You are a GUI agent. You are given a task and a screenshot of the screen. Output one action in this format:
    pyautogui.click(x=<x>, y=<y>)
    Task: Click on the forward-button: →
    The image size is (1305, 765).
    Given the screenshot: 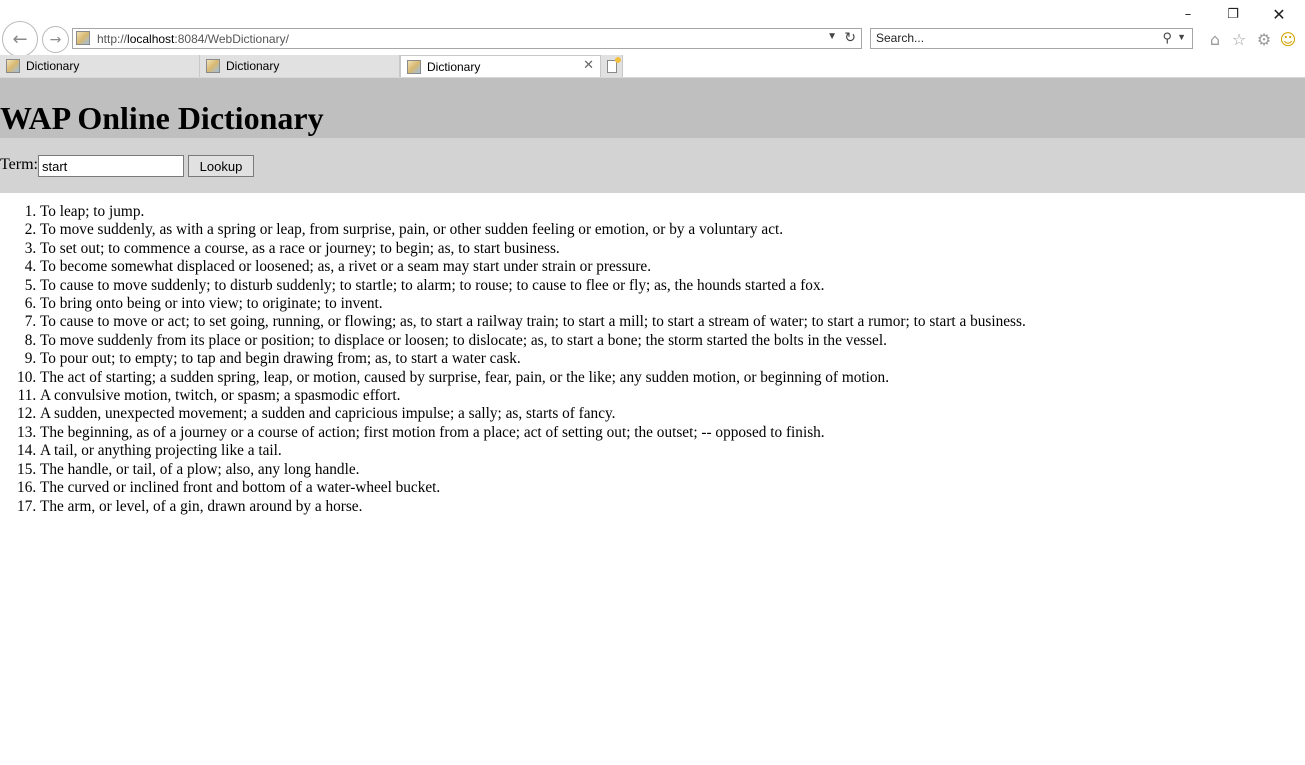 What is the action you would take?
    pyautogui.click(x=55, y=39)
    